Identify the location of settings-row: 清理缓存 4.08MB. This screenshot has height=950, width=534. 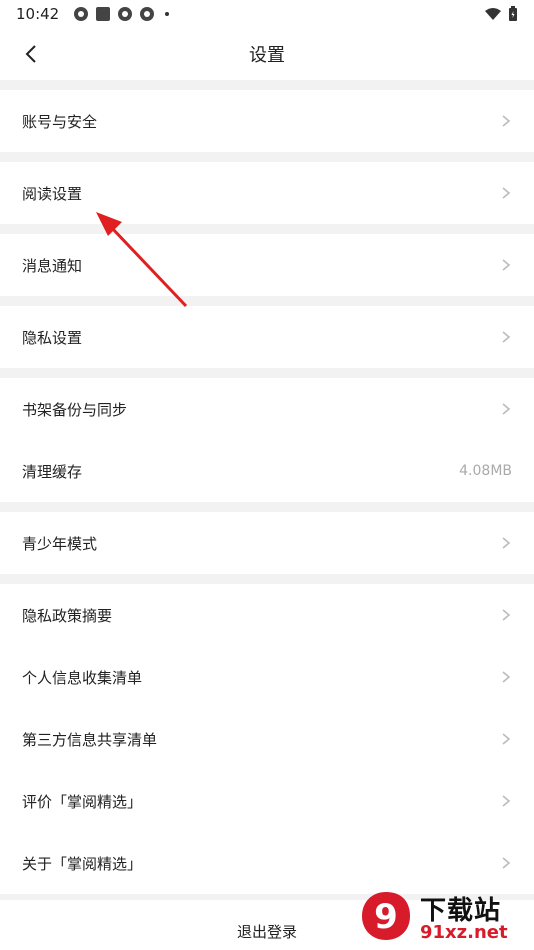
(267, 471).